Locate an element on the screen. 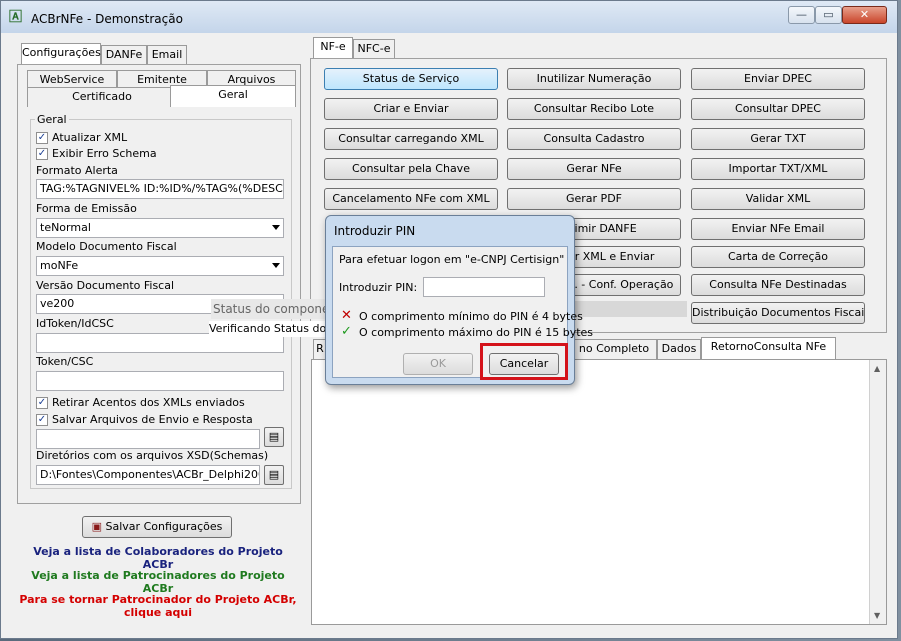 The width and height of the screenshot is (901, 641). cancelamento-nfe-xml-button: Cancelamento NFe com XML is located at coordinates (411, 199).